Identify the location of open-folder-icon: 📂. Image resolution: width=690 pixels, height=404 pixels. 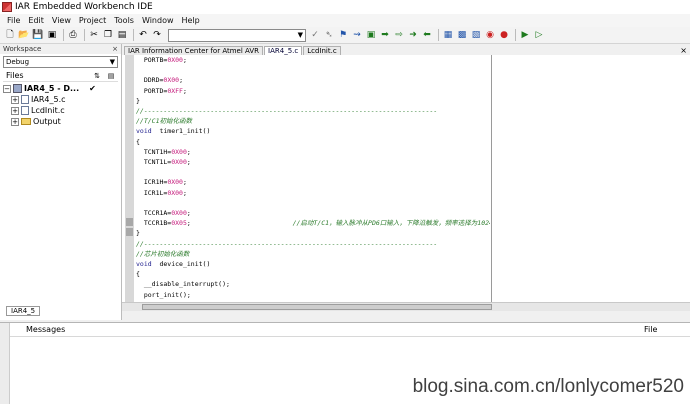
(24, 35).